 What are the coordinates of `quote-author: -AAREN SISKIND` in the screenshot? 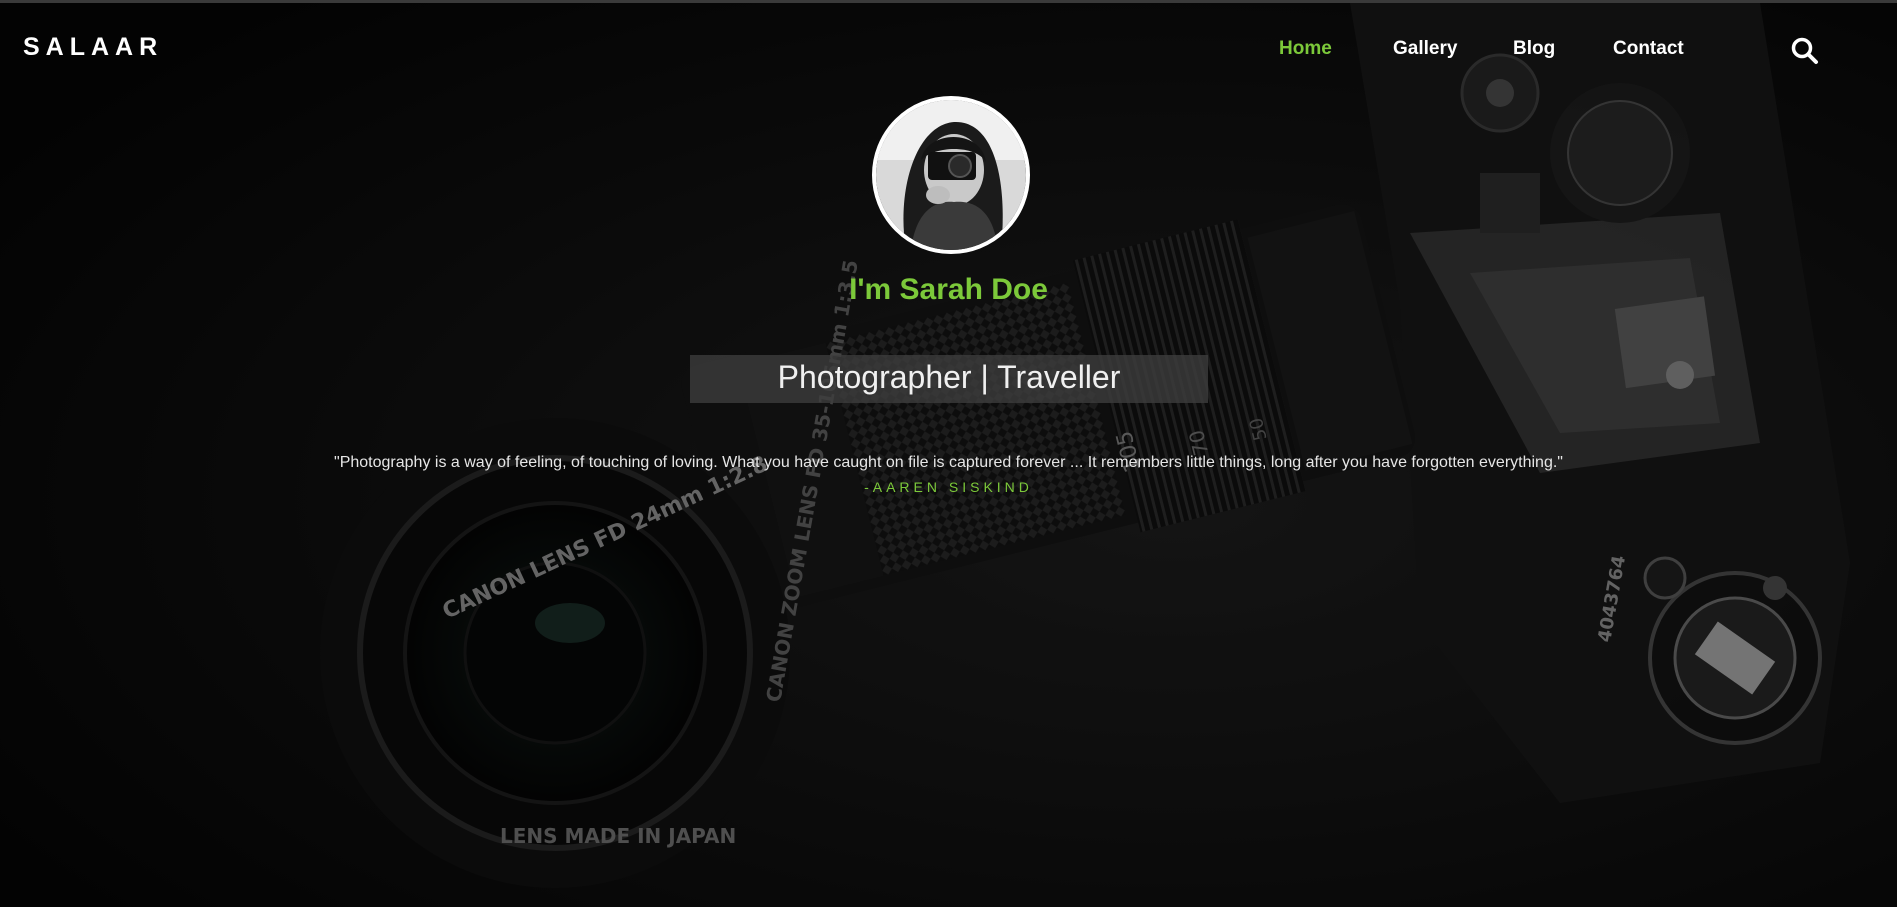 It's located at (948, 487).